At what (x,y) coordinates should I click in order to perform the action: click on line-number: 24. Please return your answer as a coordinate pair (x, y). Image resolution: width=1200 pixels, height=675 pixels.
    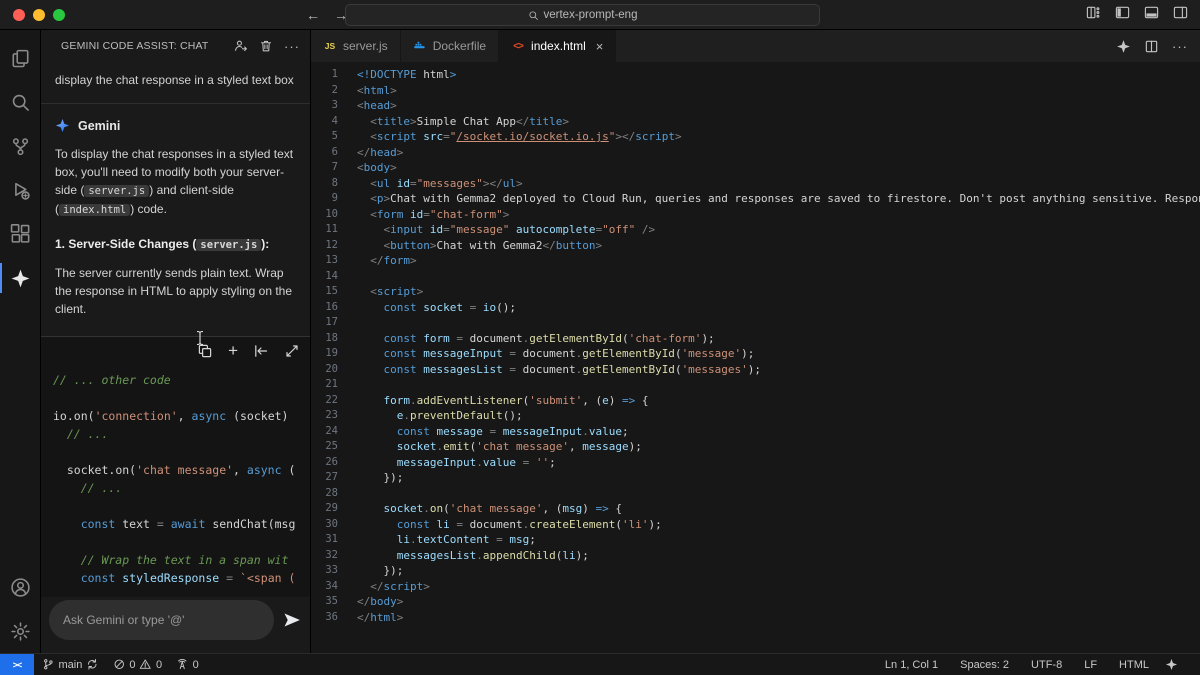
    Looking at the image, I should click on (331, 430).